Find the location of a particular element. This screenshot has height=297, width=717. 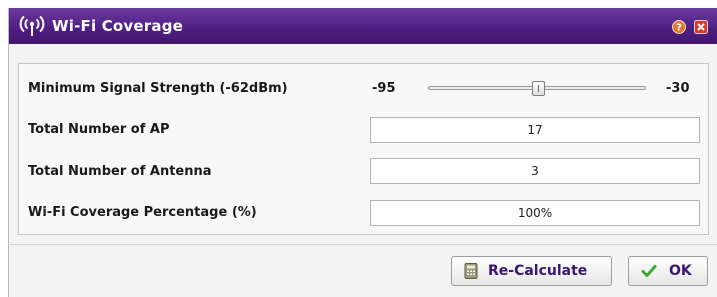

coverage-percentage-label: Wi-Fi Coverage Percentage (%) is located at coordinates (142, 212).